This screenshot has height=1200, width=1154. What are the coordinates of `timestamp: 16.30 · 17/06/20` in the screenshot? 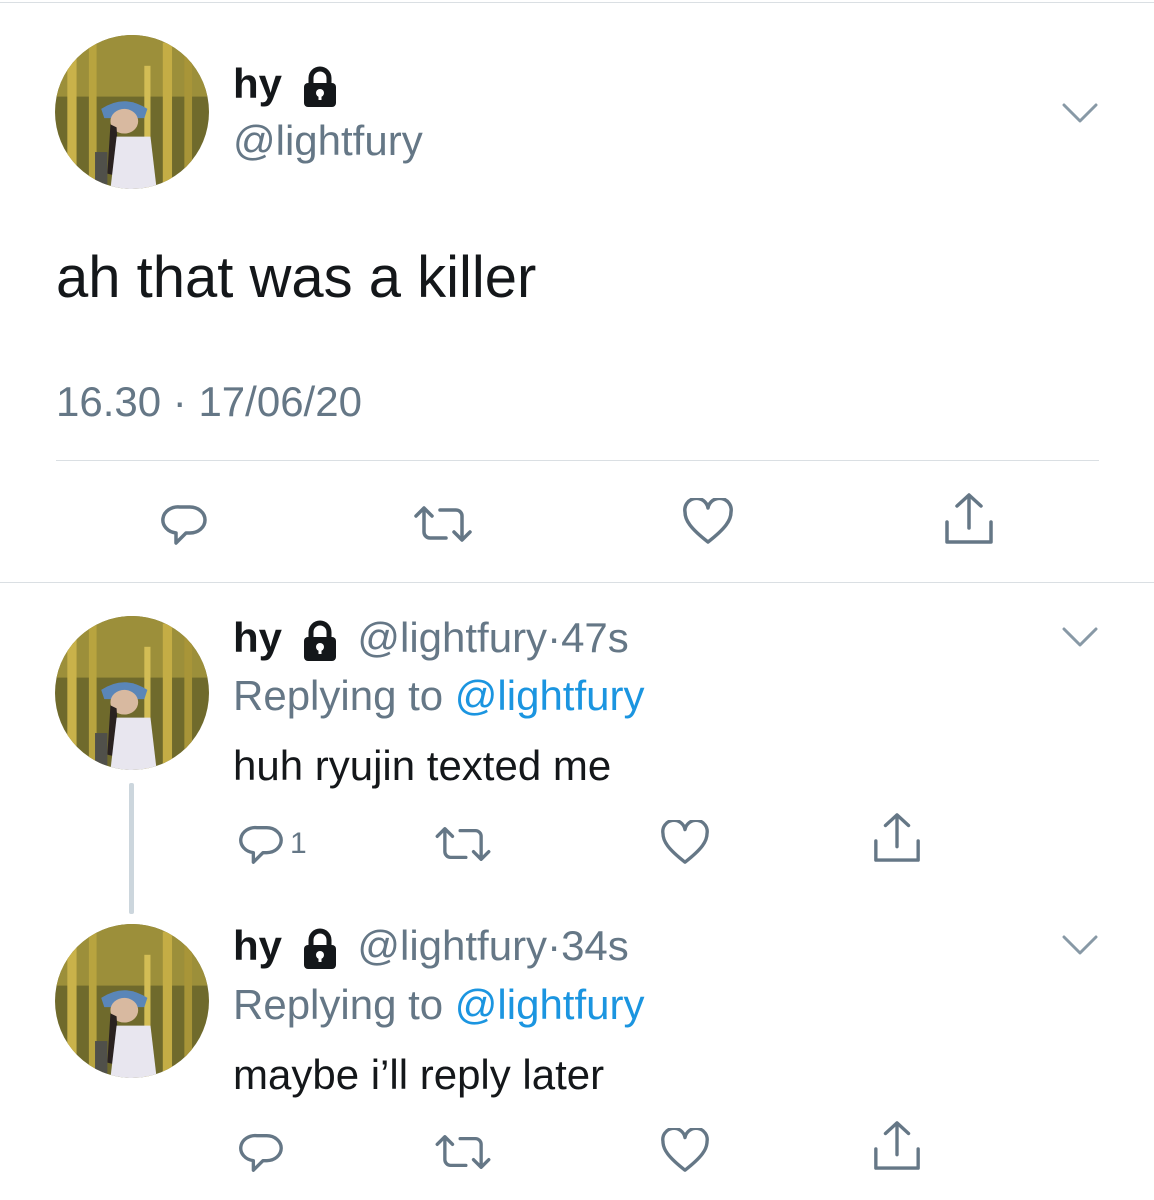 It's located at (209, 402).